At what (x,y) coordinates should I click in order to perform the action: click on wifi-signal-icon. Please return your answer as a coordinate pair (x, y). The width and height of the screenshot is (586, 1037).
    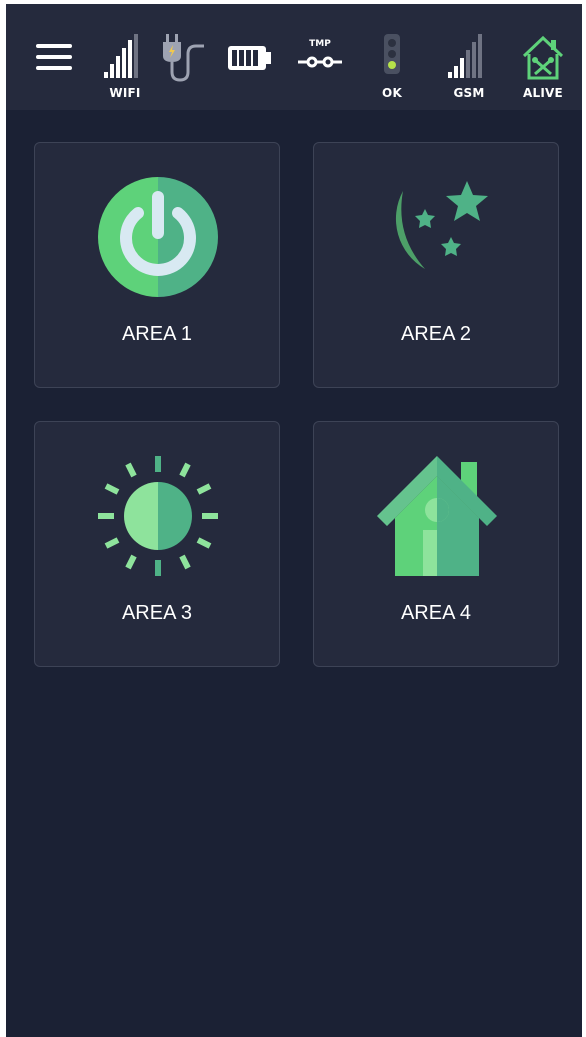
    Looking at the image, I should click on (121, 56).